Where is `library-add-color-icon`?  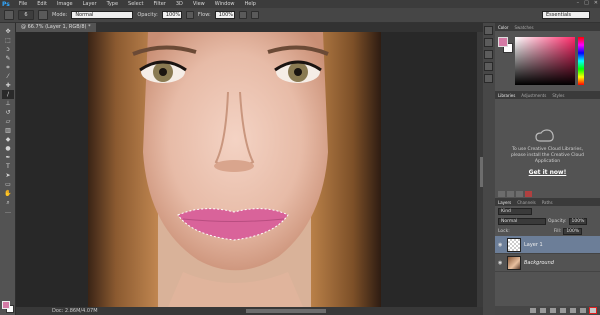 library-add-color-icon is located at coordinates (519, 194).